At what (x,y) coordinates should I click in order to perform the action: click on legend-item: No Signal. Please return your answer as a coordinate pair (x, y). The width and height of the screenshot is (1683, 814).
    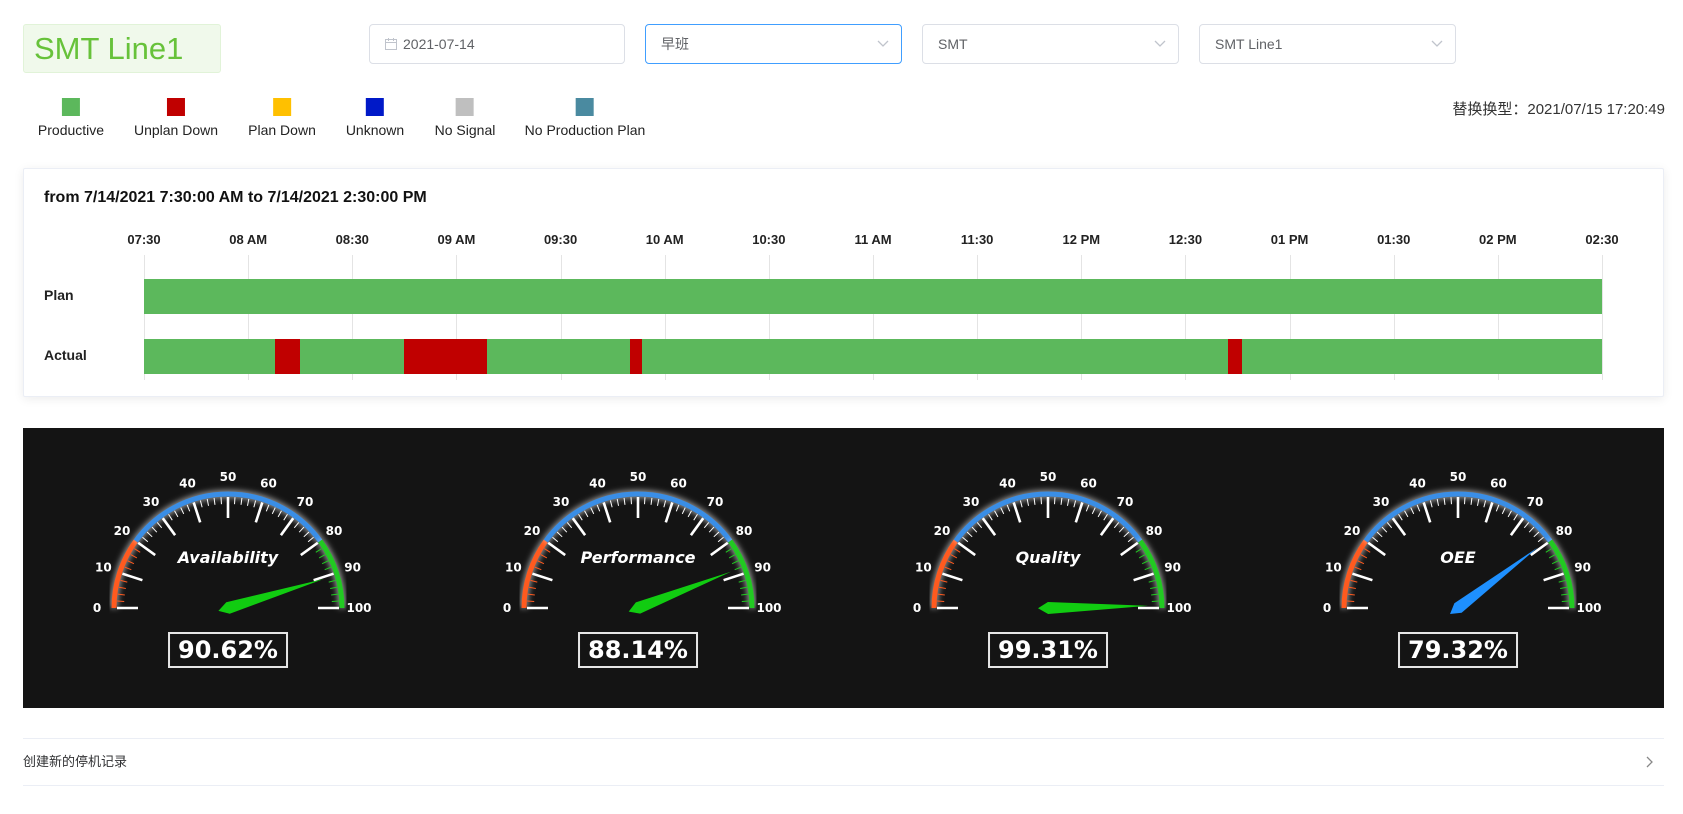
    Looking at the image, I should click on (465, 118).